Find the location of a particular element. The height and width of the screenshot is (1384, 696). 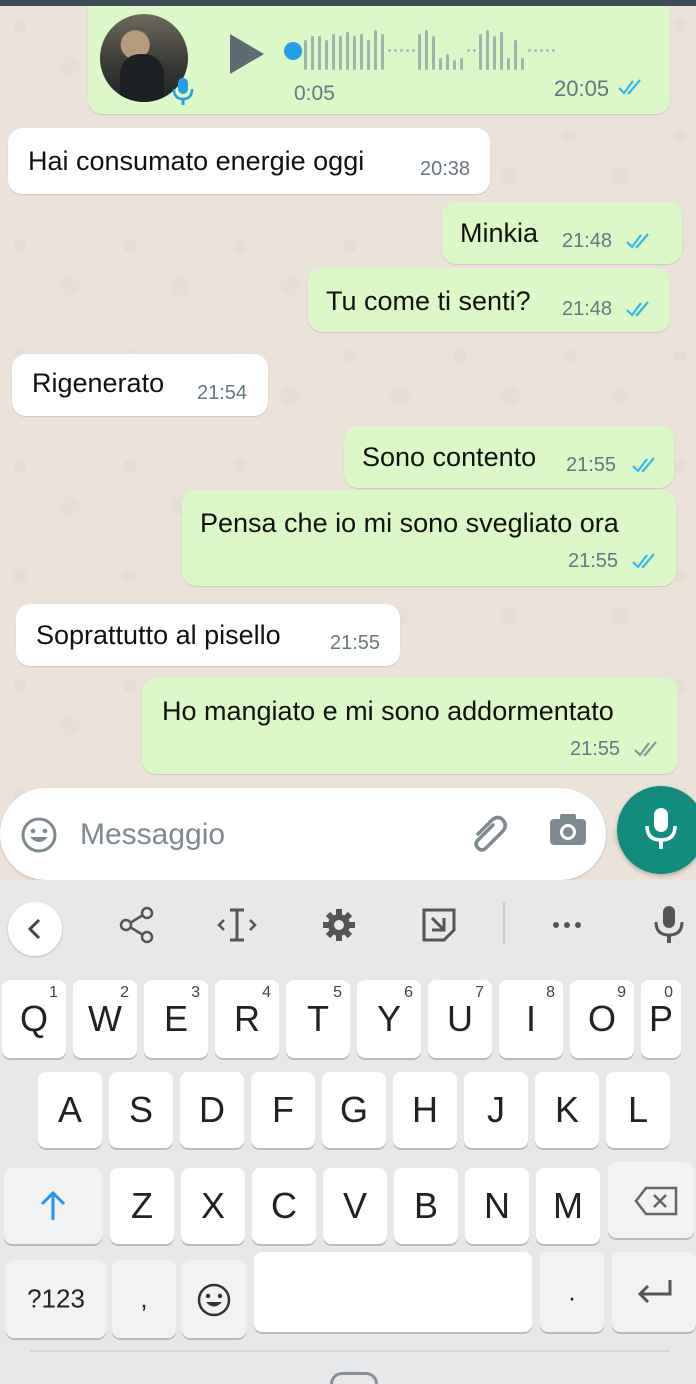

key-p: P0 is located at coordinates (661, 1019).